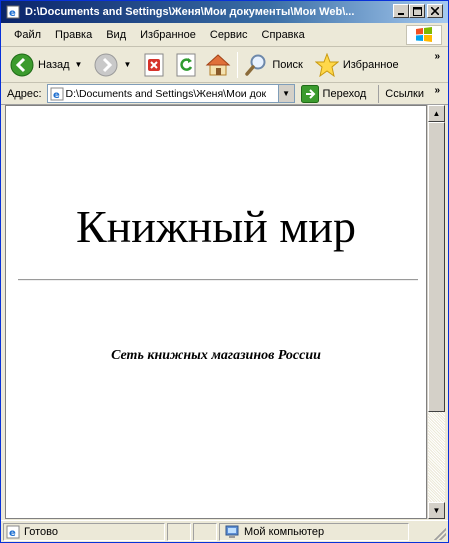  I want to click on favorites-star-icon, so click(326, 64).